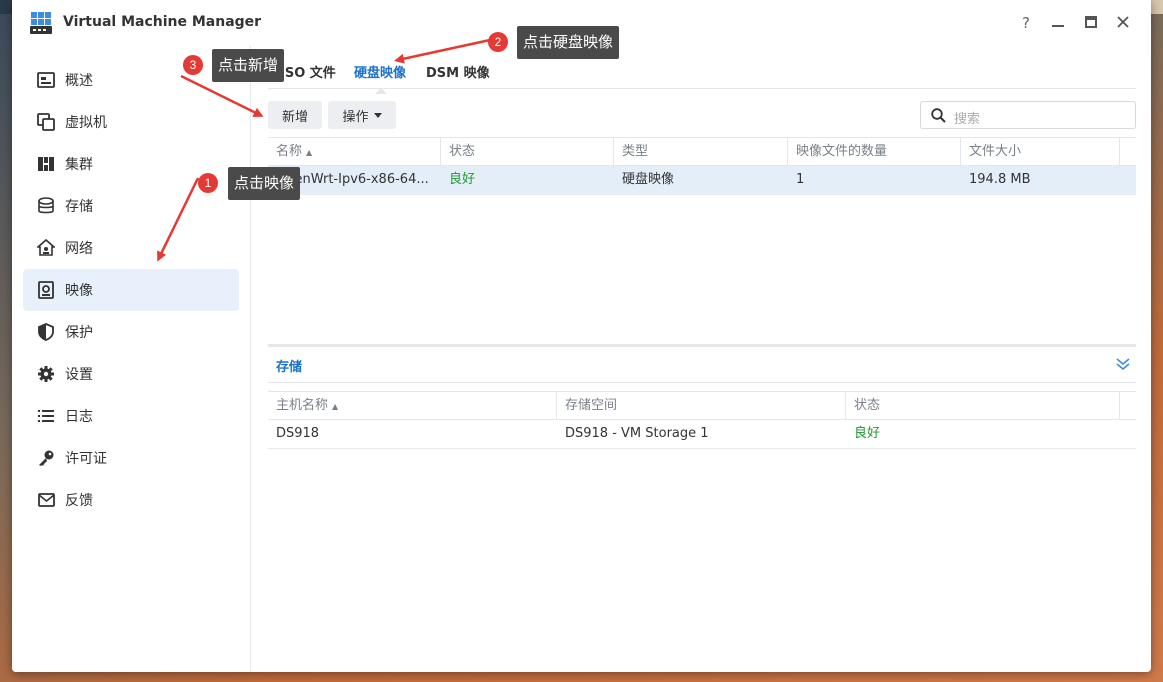 This screenshot has width=1163, height=682. What do you see at coordinates (867, 433) in the screenshot?
I see `cell-storage-status: 良好` at bounding box center [867, 433].